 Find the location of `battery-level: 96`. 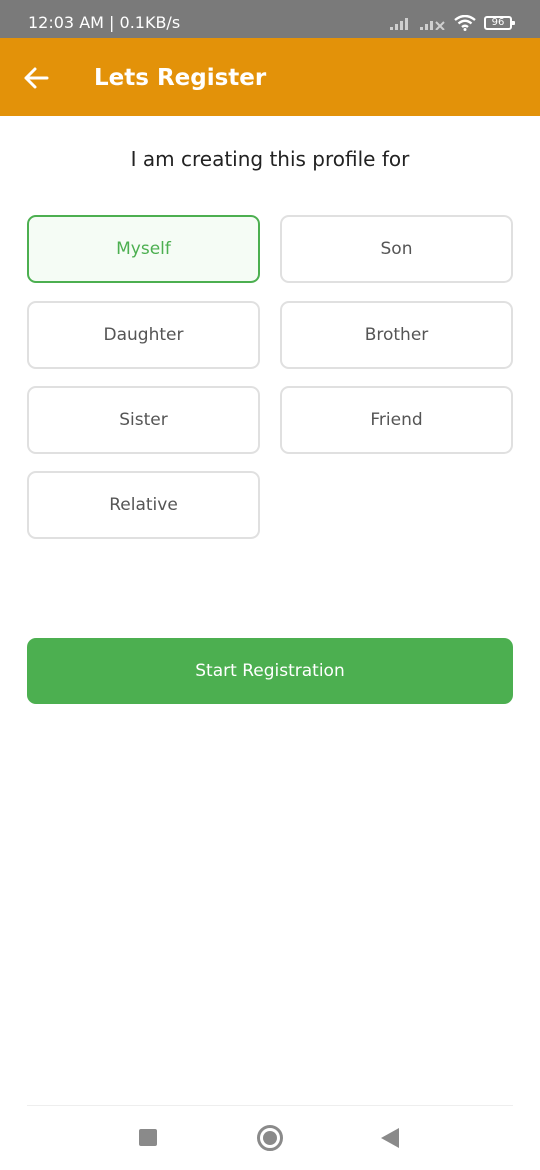

battery-level: 96 is located at coordinates (498, 22).